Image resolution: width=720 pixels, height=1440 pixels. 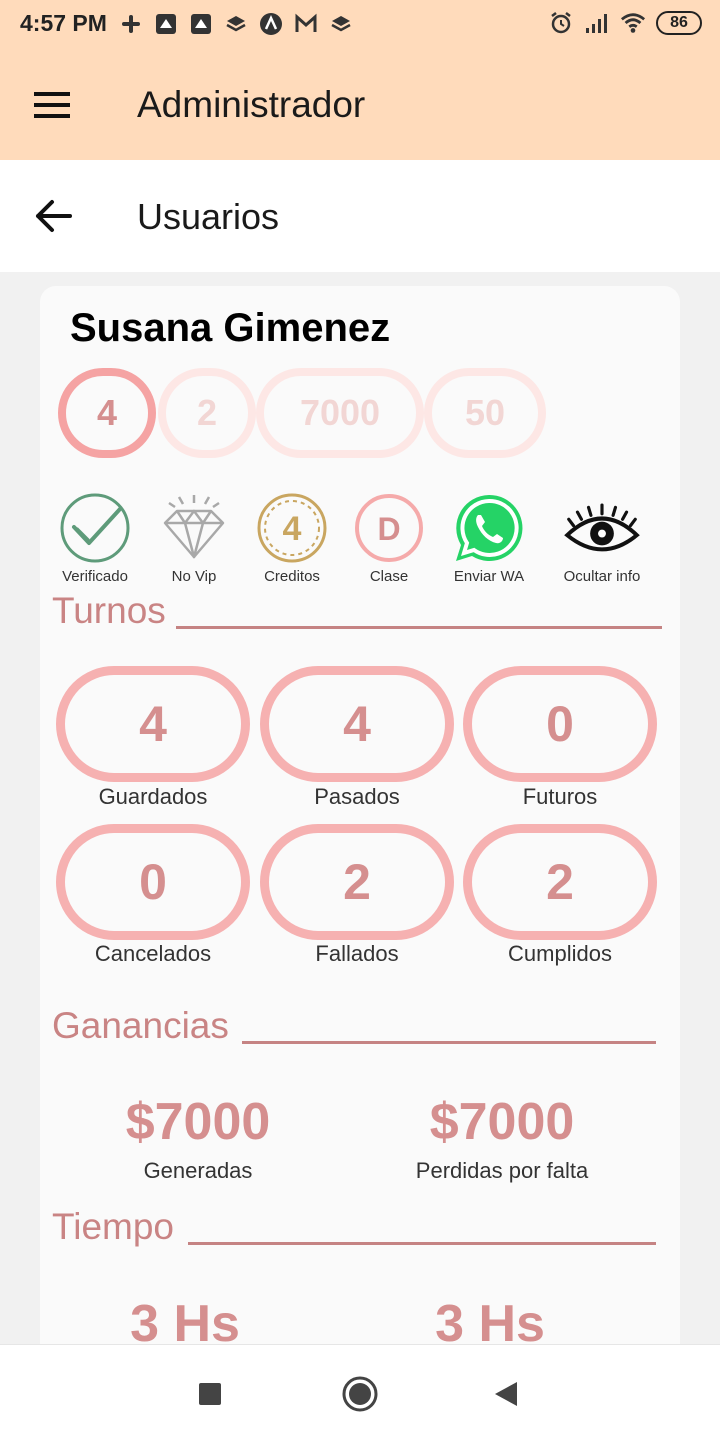 I want to click on tiempo-title: Tiempo, so click(x=113, y=1226).